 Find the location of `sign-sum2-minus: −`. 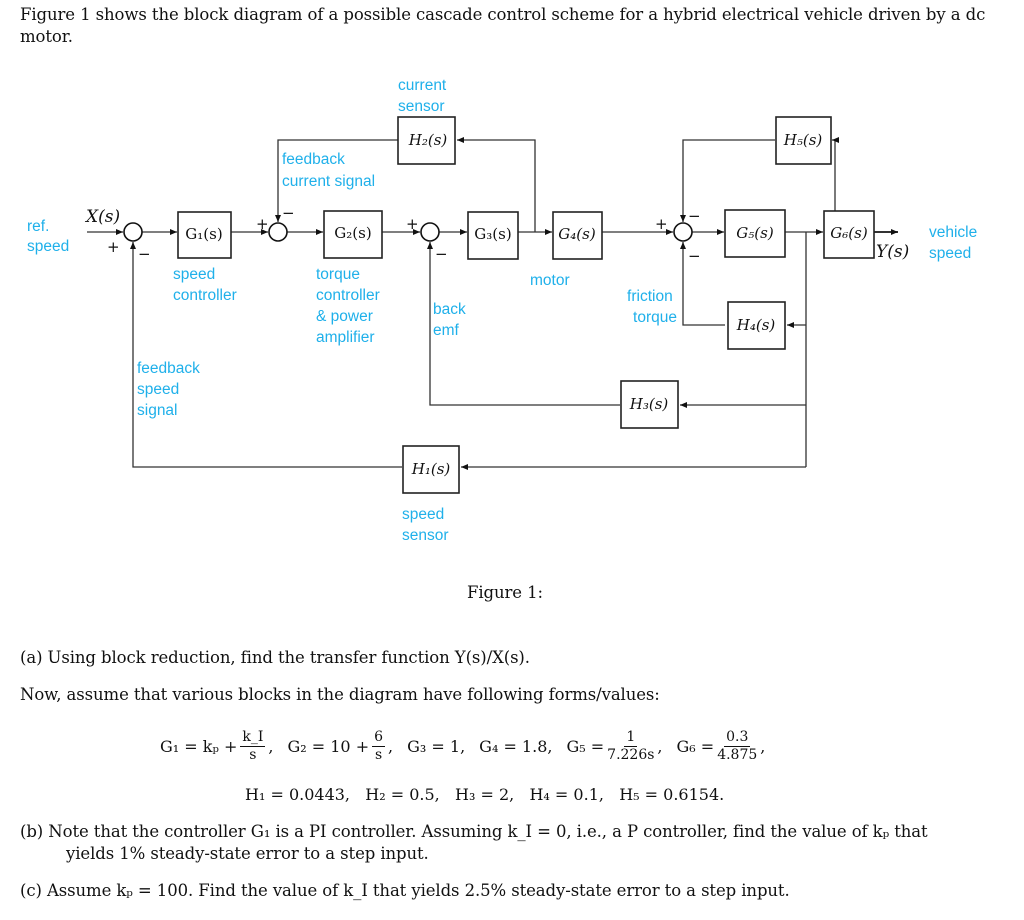

sign-sum2-minus: − is located at coordinates (288, 213).